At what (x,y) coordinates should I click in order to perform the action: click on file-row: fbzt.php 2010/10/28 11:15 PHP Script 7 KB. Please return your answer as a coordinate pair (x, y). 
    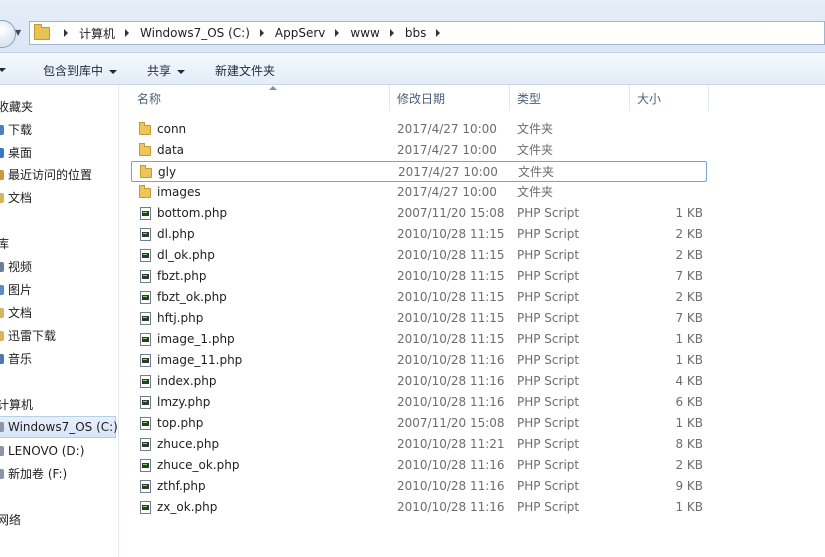
    Looking at the image, I should click on (419, 276).